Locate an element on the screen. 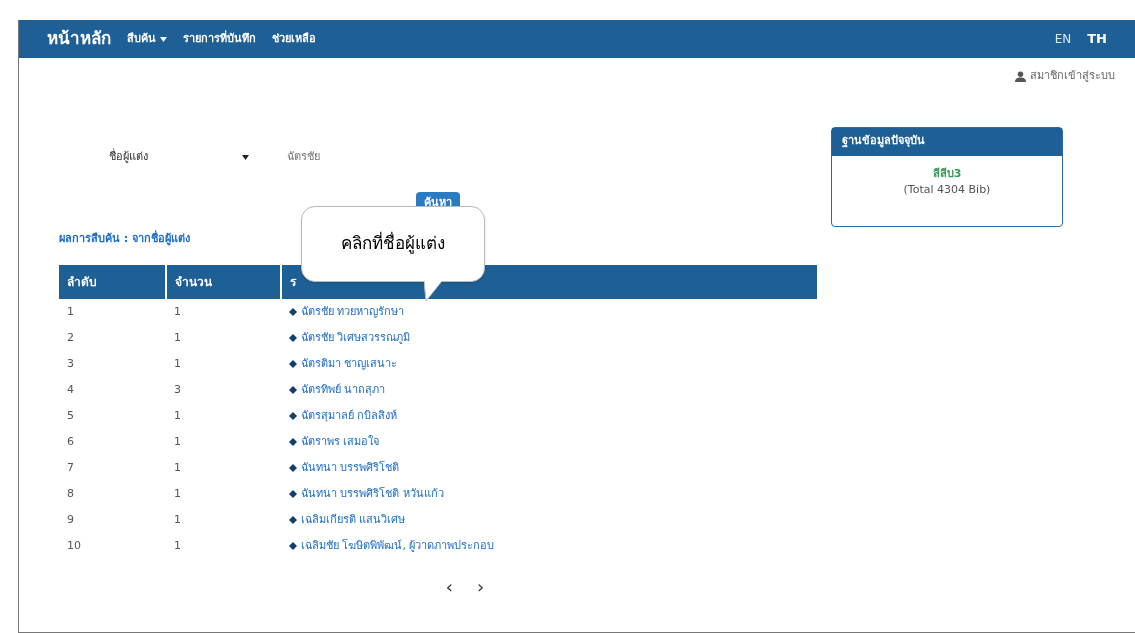 The width and height of the screenshot is (1135, 633). table-cell-text: 10 is located at coordinates (74, 545).